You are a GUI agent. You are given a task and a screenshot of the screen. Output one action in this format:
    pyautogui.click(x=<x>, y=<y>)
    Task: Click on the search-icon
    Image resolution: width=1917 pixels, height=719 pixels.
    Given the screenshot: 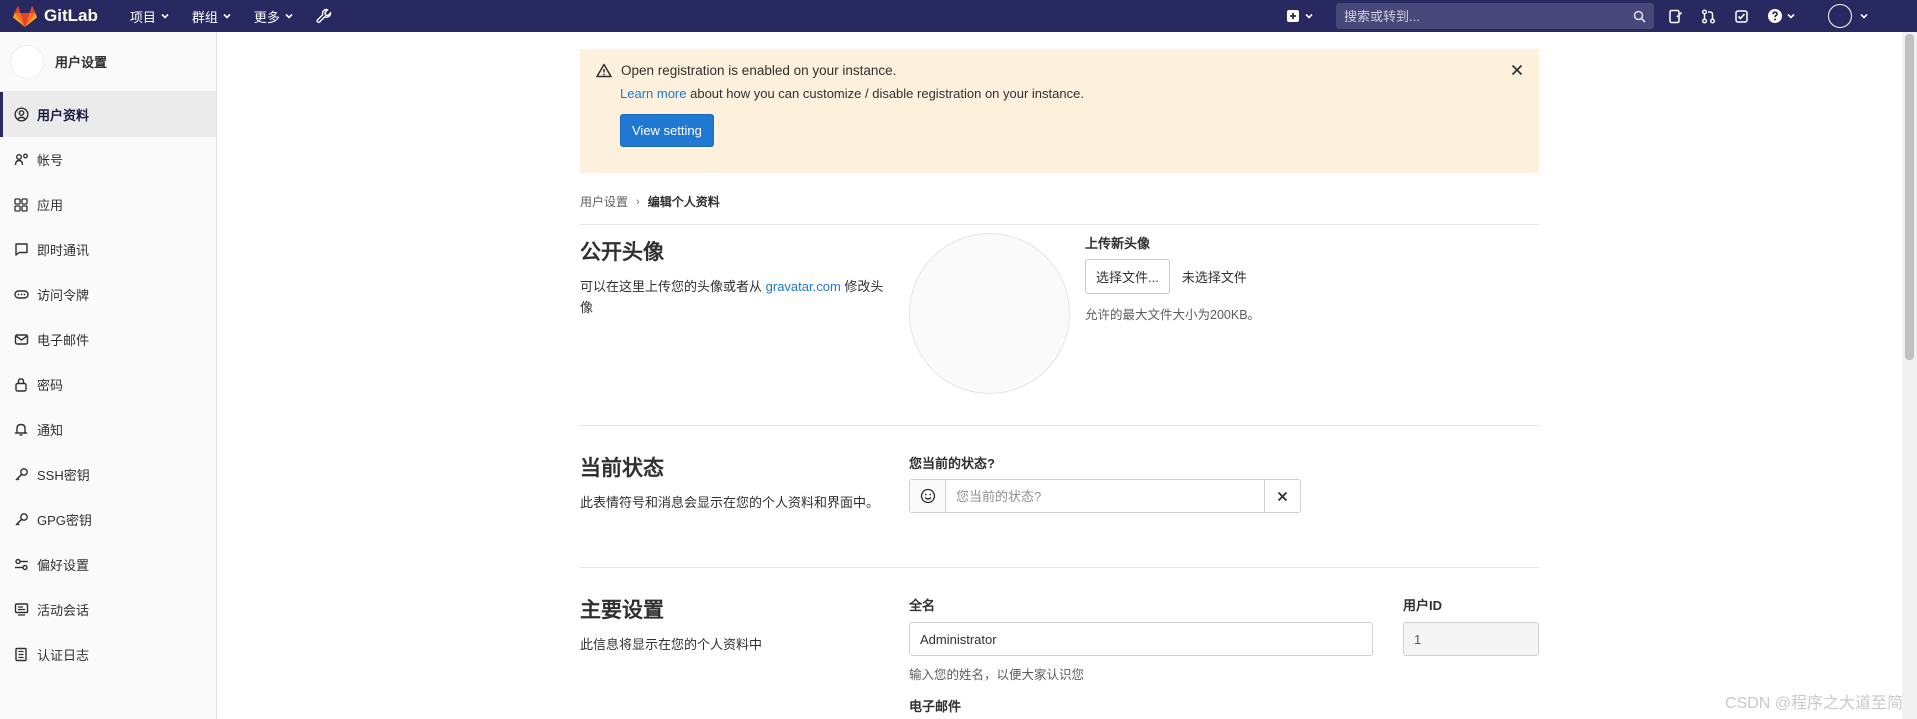 What is the action you would take?
    pyautogui.click(x=1639, y=16)
    